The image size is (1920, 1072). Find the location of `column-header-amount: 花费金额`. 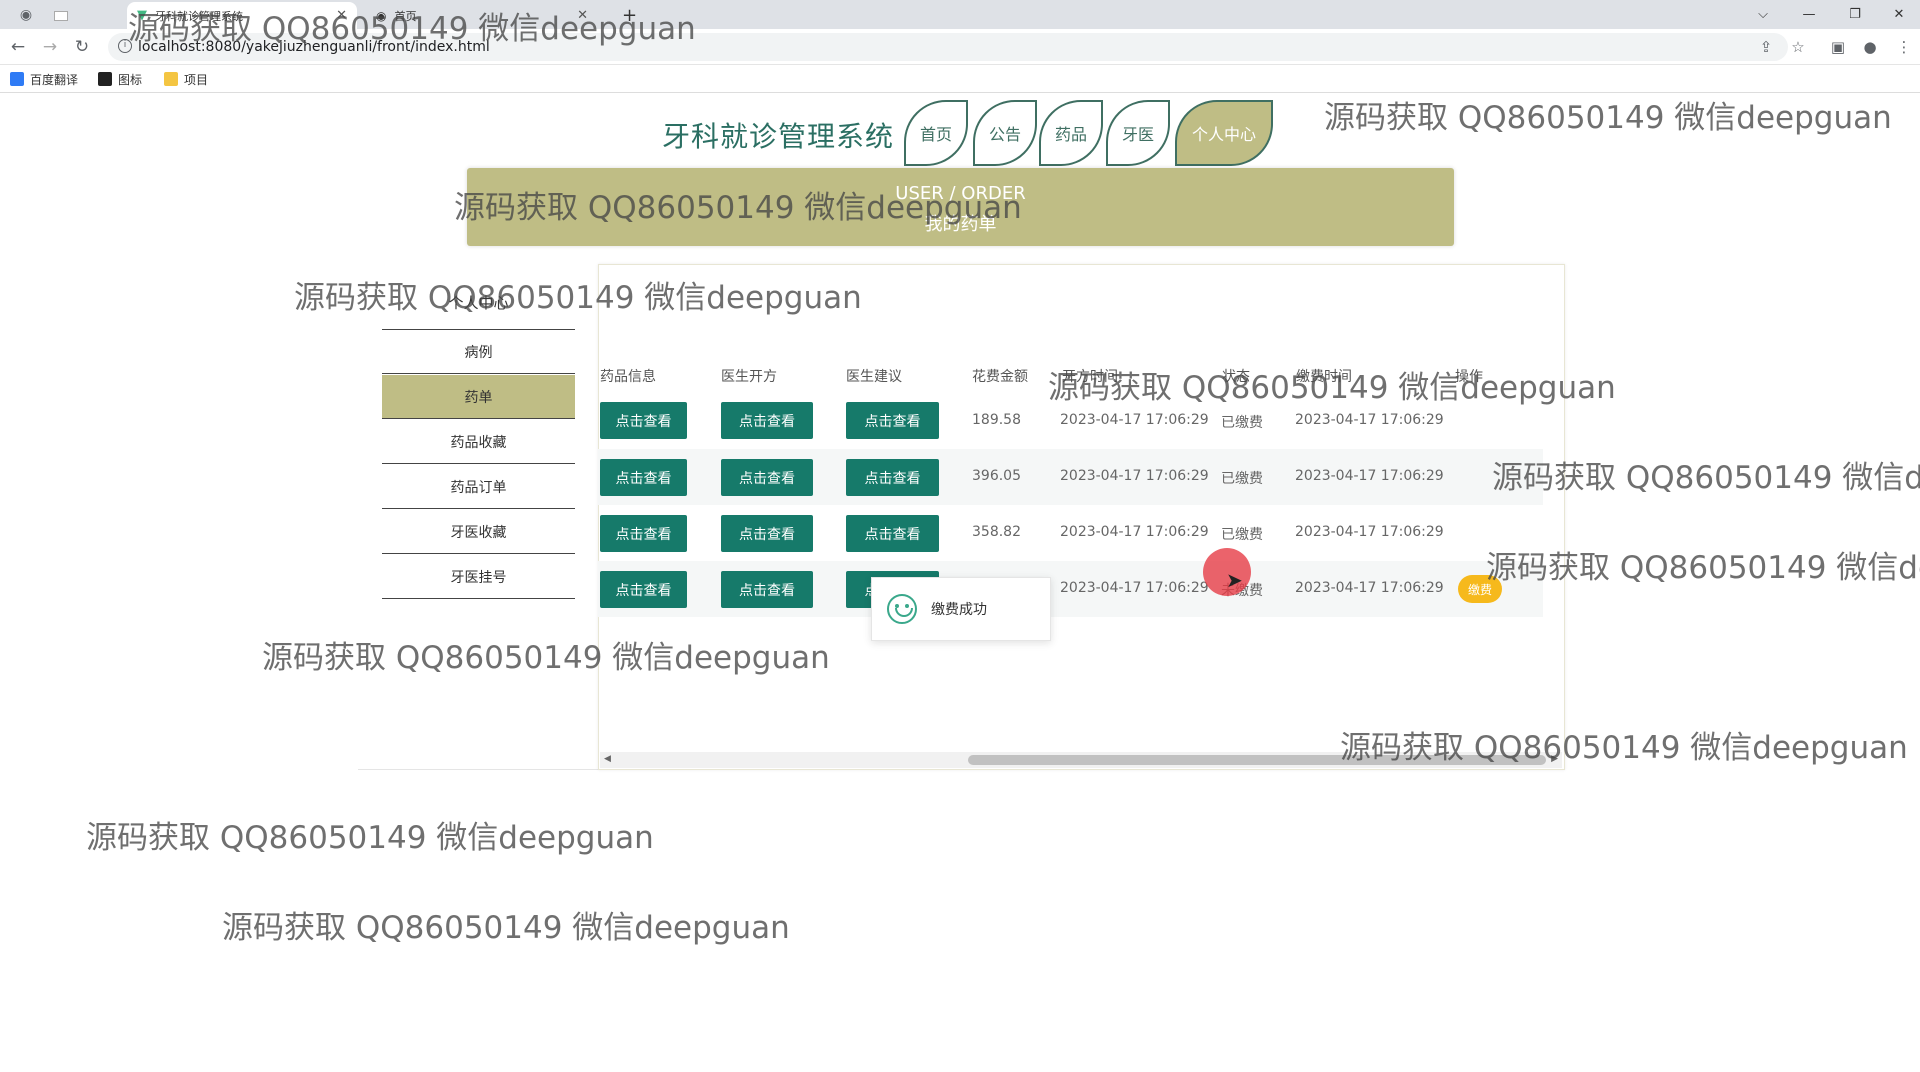

column-header-amount: 花费金额 is located at coordinates (1000, 377).